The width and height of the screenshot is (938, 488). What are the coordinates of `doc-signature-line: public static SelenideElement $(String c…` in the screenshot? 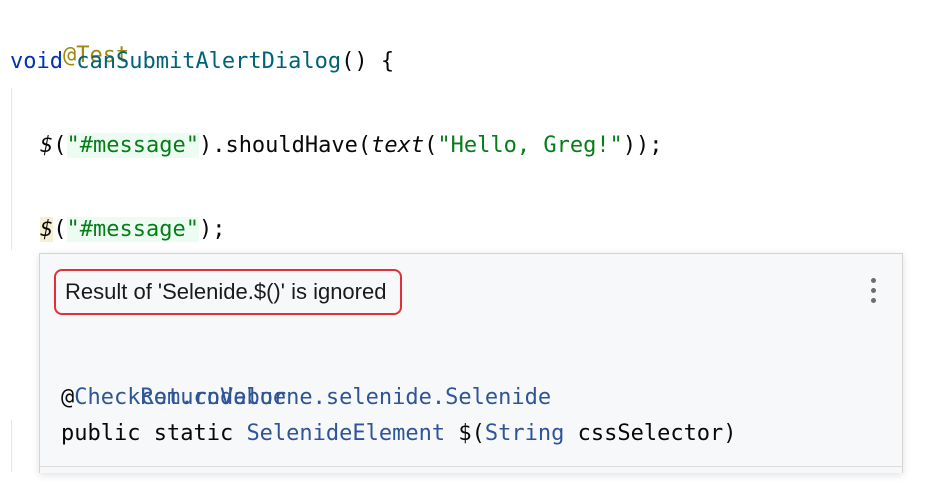 It's located at (399, 434).